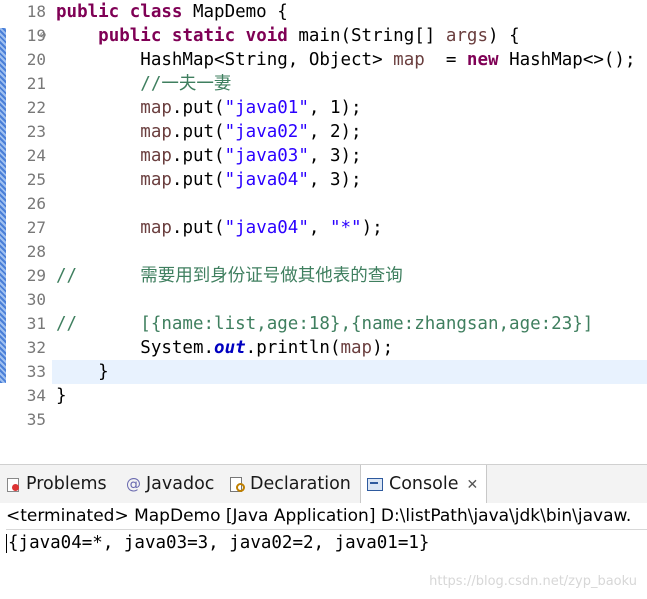  Describe the element at coordinates (36, 83) in the screenshot. I see `line-number: 21` at that location.